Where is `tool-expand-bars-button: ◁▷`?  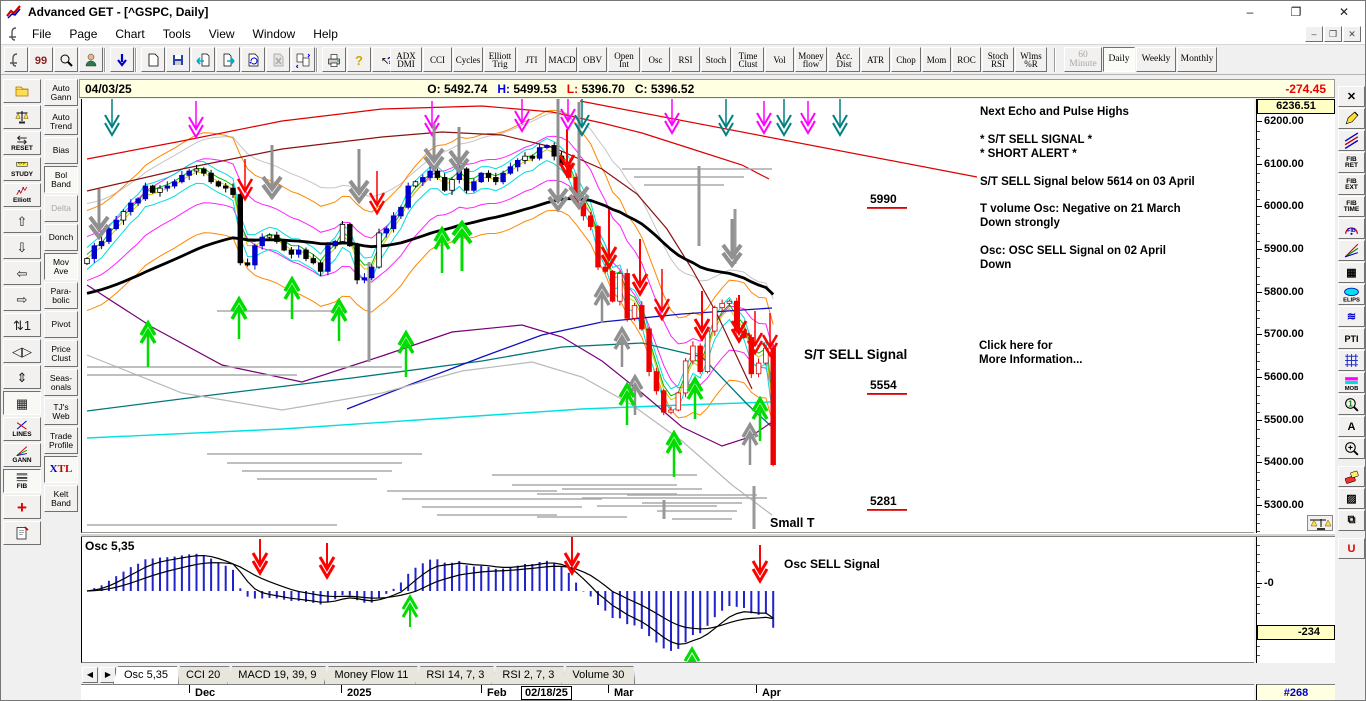
tool-expand-bars-button: ◁▷ is located at coordinates (22, 351).